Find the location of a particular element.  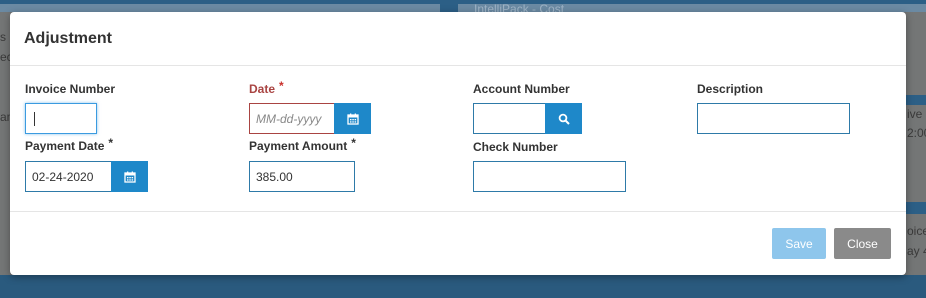

text-caret is located at coordinates (34, 118).